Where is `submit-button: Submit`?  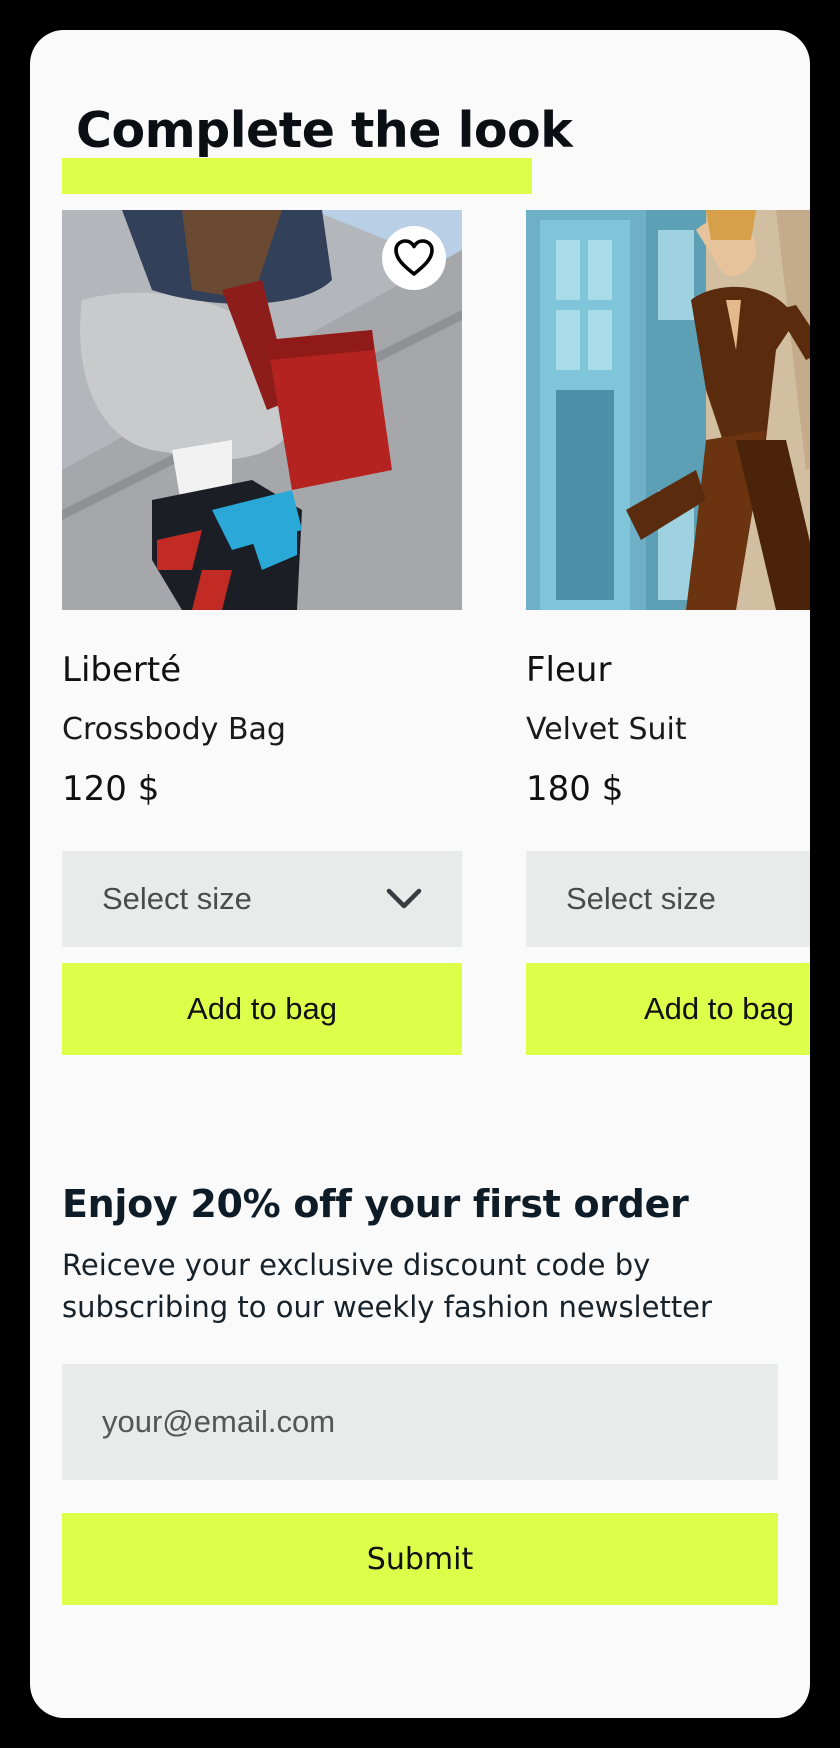 submit-button: Submit is located at coordinates (420, 1559).